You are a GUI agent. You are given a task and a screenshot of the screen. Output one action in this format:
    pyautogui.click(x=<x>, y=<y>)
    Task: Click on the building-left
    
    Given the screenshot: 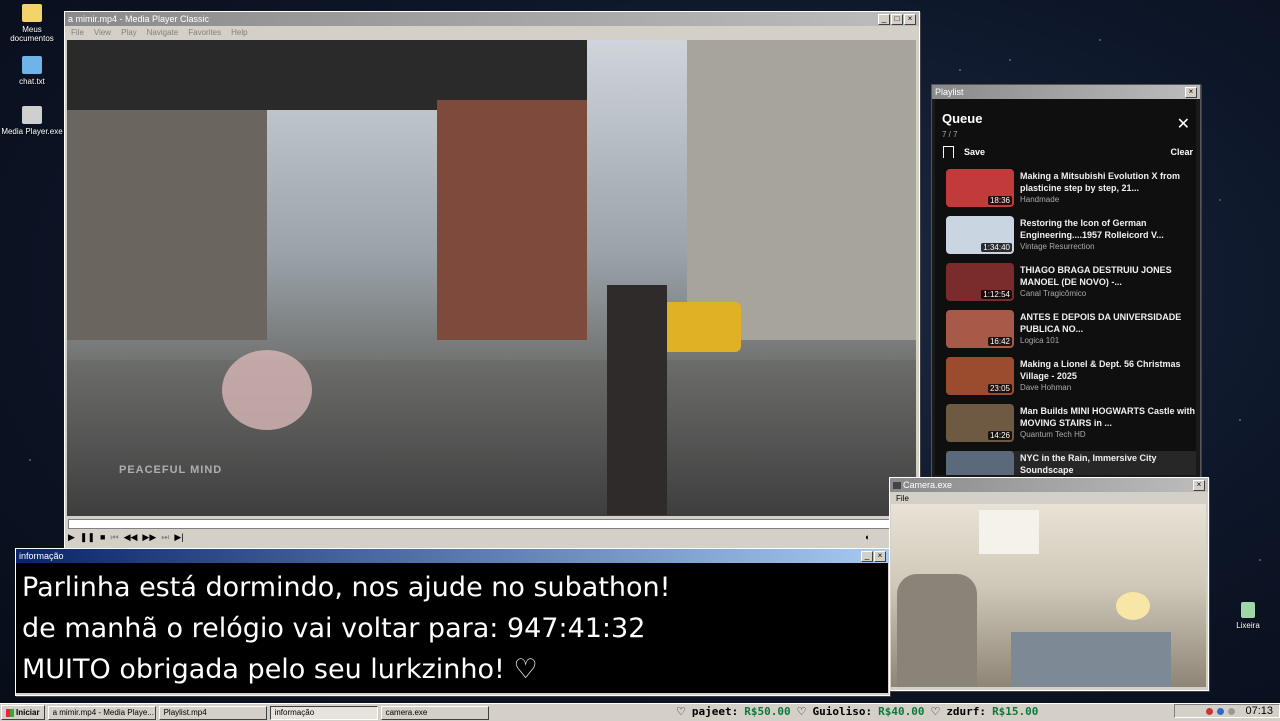 What is the action you would take?
    pyautogui.click(x=167, y=225)
    